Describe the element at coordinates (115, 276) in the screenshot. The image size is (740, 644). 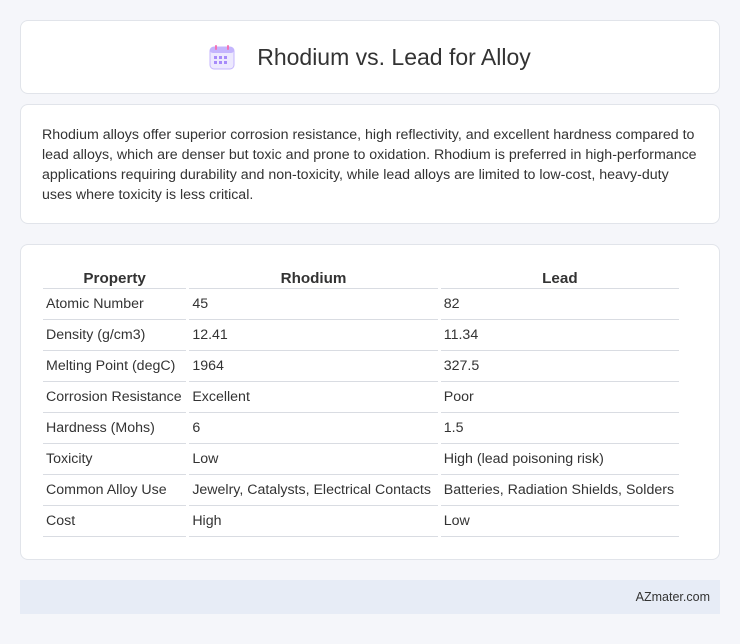
I see `header-property: Property` at that location.